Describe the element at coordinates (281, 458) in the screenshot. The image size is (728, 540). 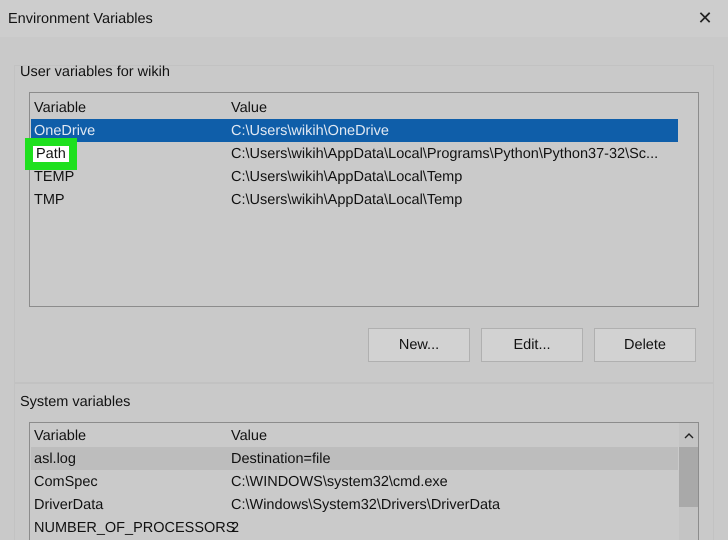
I see `variable-value: Destination=file` at that location.